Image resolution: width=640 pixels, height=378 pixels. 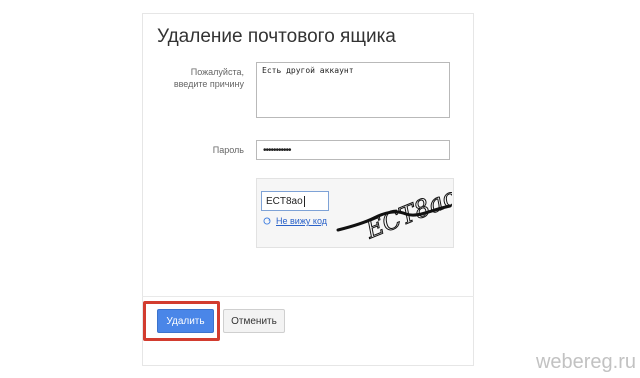 I want to click on captcha-input: ECT8ao, so click(x=295, y=201).